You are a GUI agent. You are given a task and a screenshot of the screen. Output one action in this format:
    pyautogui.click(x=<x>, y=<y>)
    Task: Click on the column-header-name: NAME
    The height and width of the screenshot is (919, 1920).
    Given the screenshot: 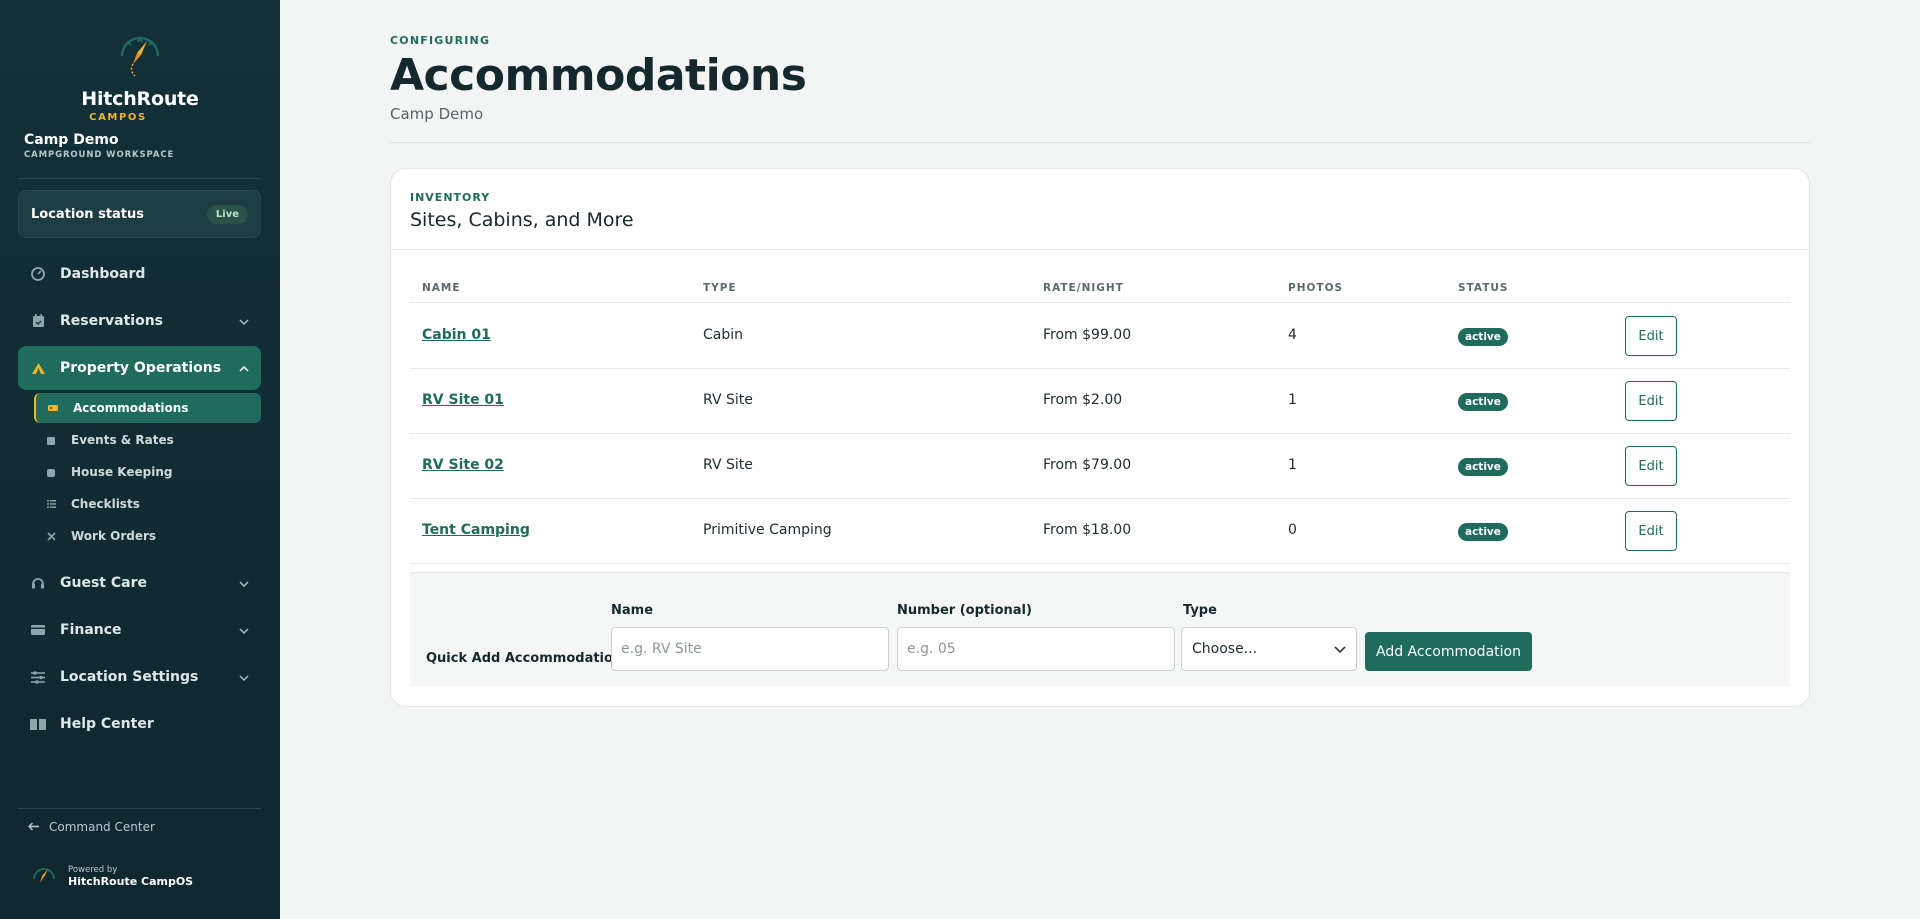 What is the action you would take?
    pyautogui.click(x=441, y=288)
    